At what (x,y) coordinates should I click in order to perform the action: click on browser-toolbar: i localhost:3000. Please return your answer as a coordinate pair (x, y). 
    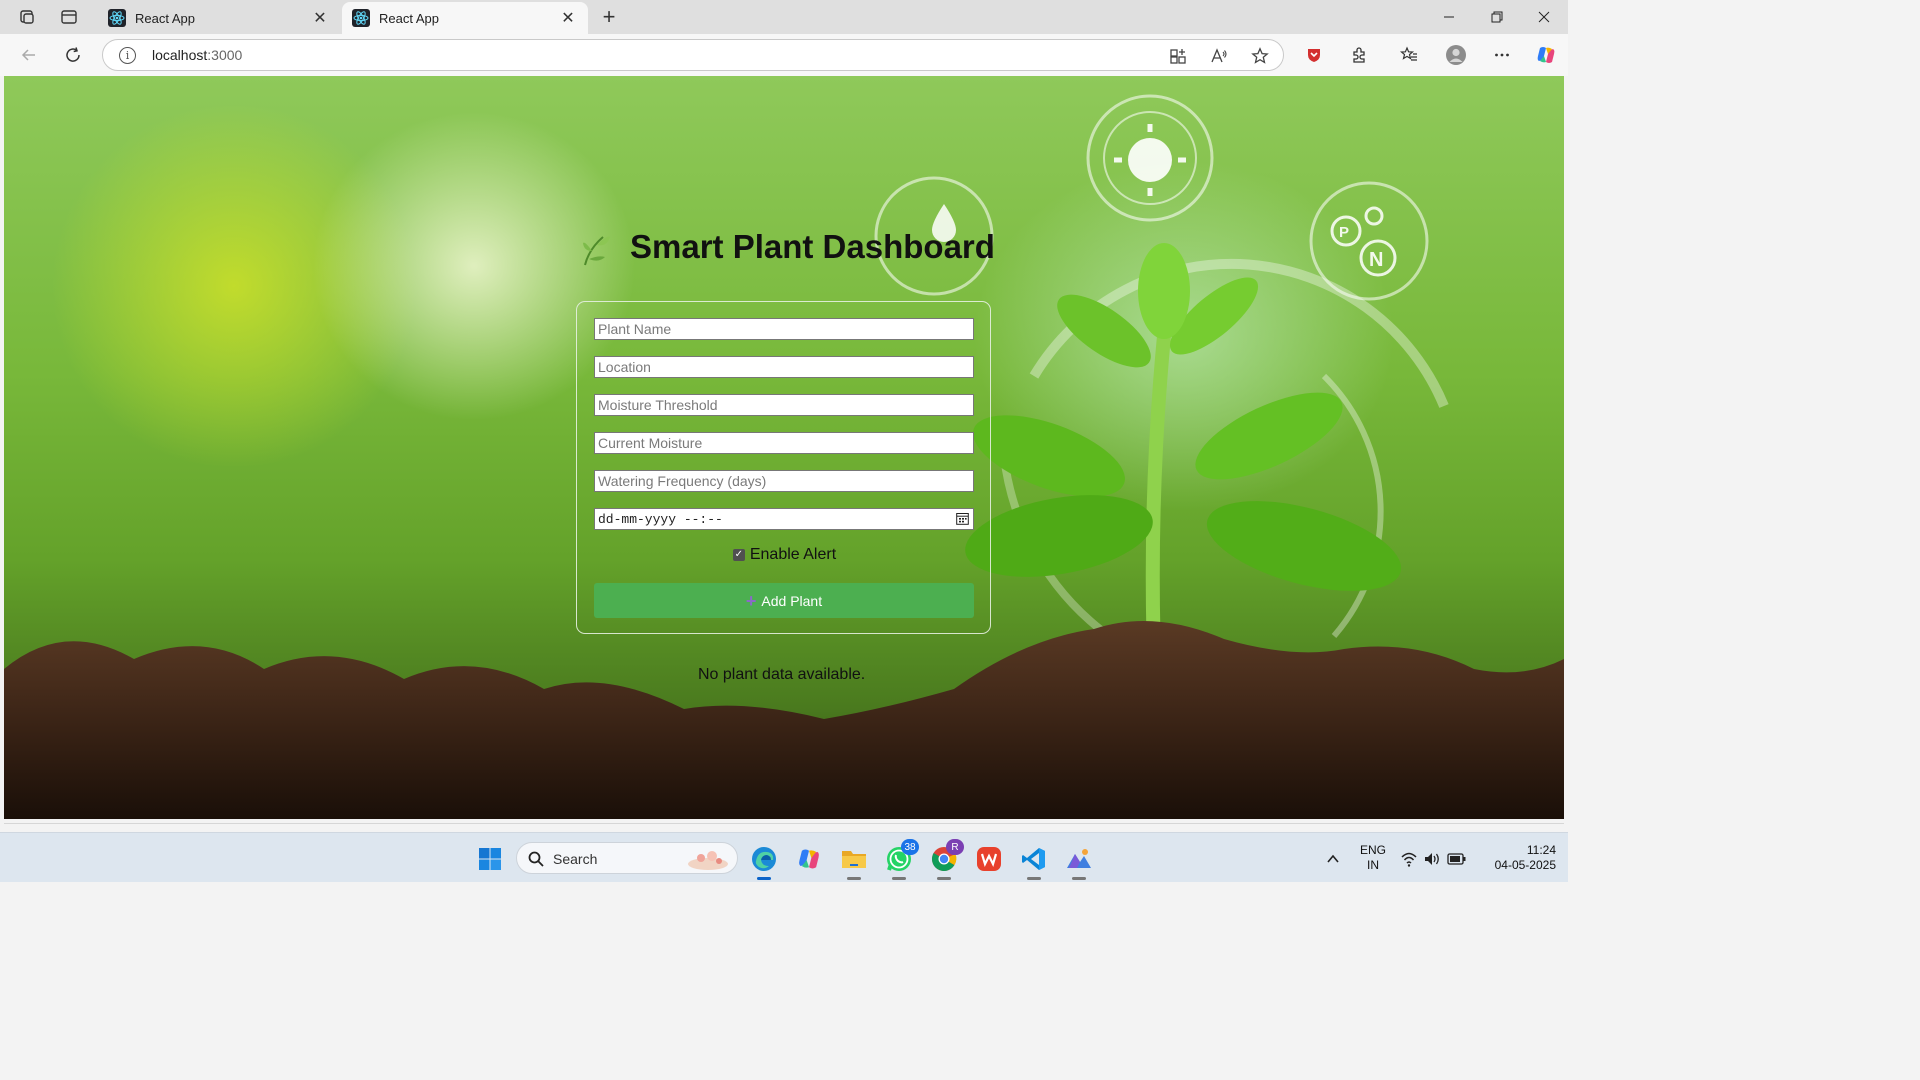
    Looking at the image, I should click on (784, 55).